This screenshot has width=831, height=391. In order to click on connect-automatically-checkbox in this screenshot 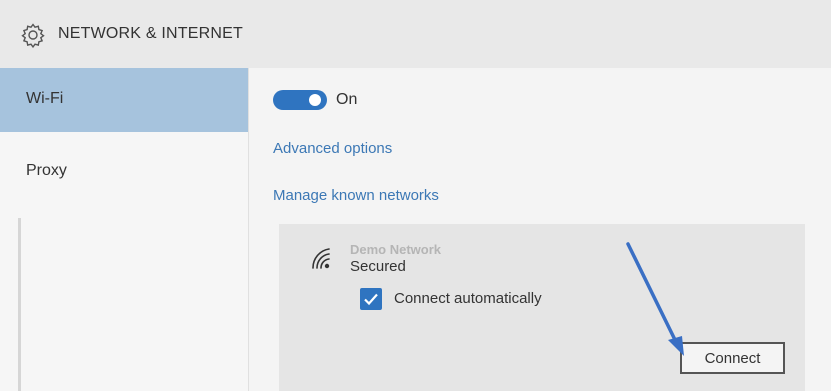, I will do `click(371, 299)`.